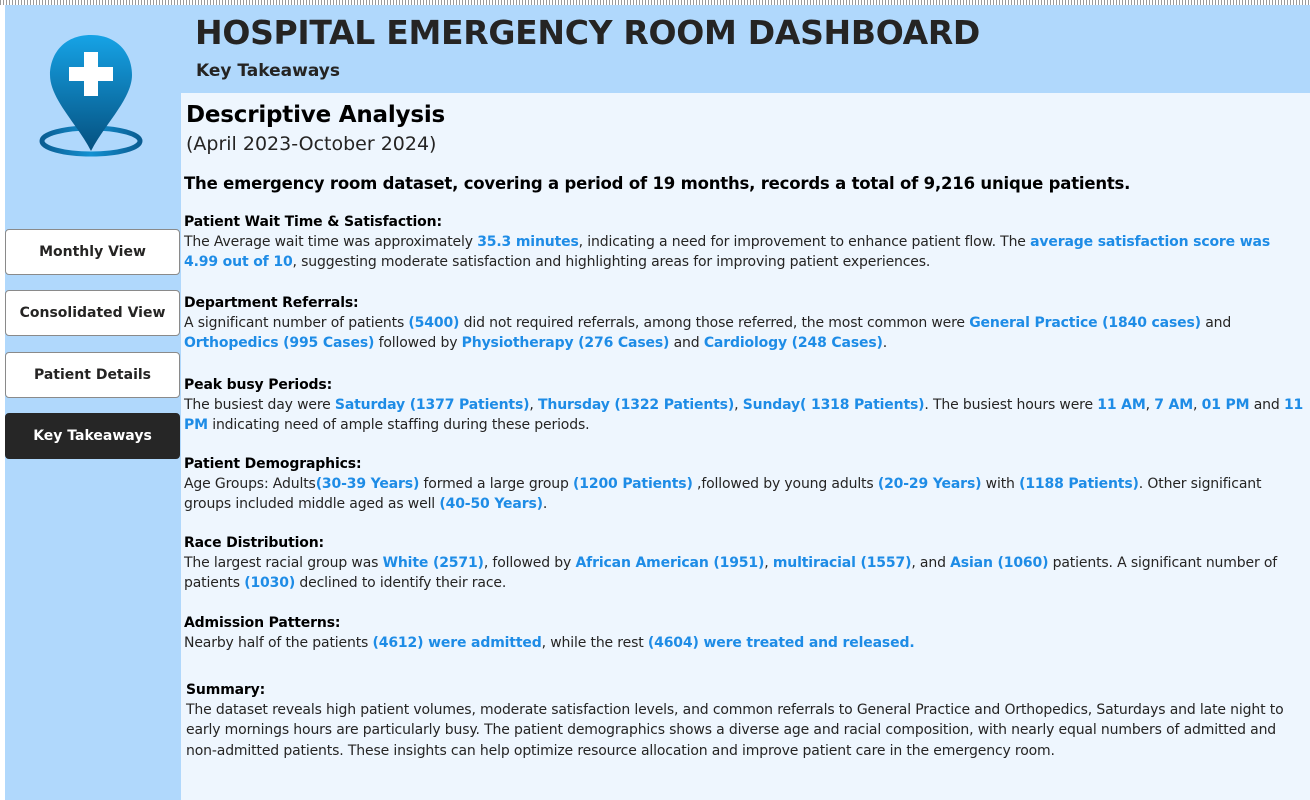  What do you see at coordinates (418, 343) in the screenshot?
I see `paragraph-text: followed by` at bounding box center [418, 343].